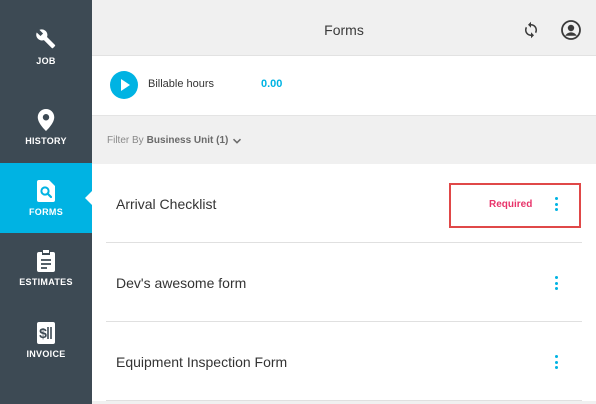  I want to click on sidebar-item-invoice: $ INVOICE, so click(46, 340).